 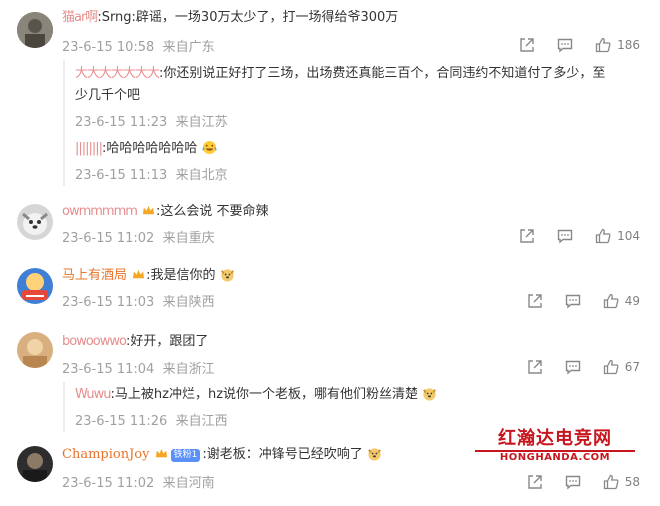 I want to click on reply-time: 23-6-15 11:26, so click(x=121, y=421).